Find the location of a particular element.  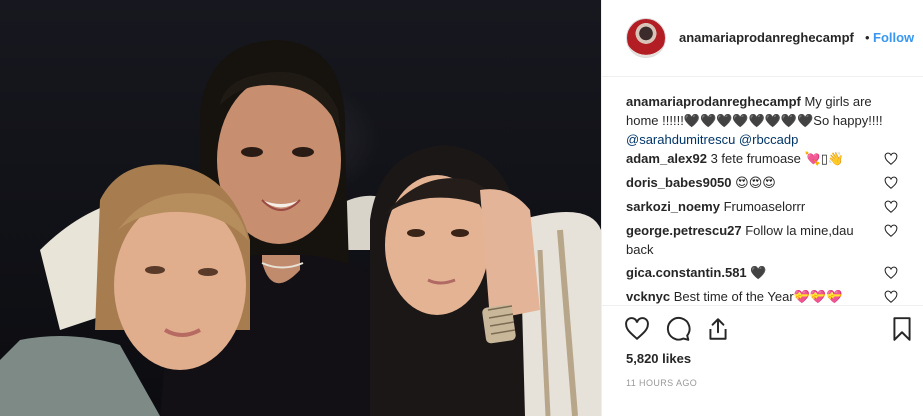

bookmark-icon is located at coordinates (902, 329).